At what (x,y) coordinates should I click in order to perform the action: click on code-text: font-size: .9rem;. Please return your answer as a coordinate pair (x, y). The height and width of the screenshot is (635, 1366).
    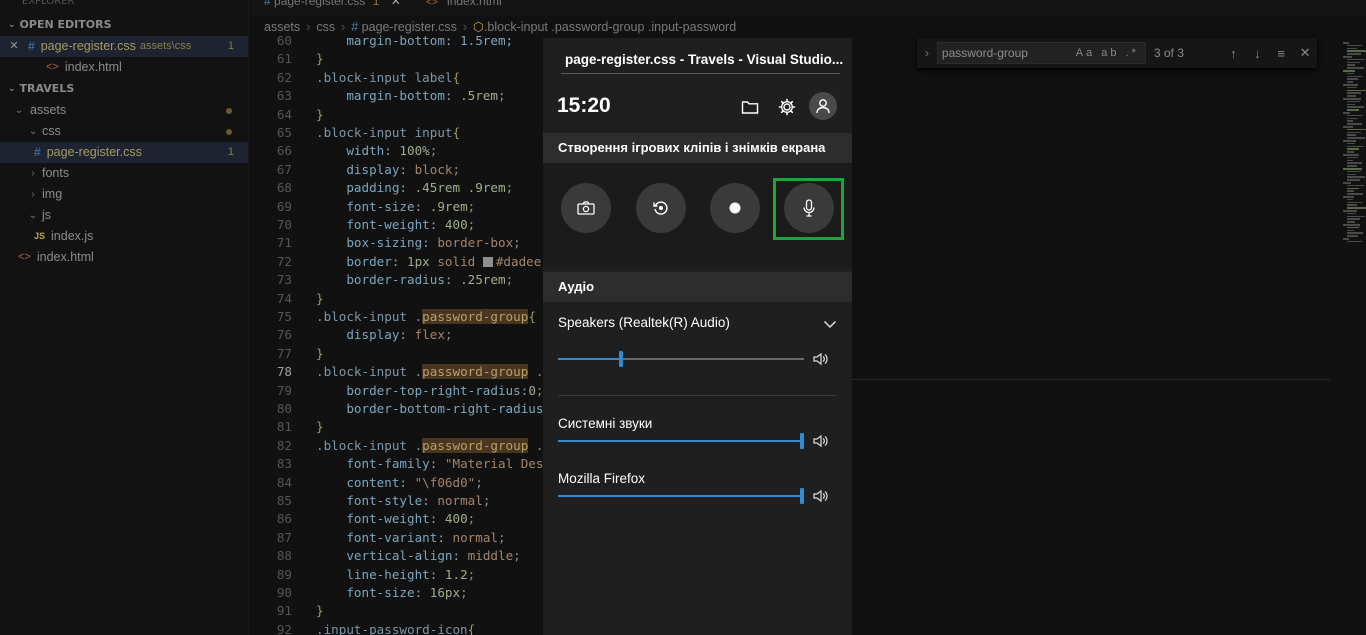
    Looking at the image, I should click on (395, 207).